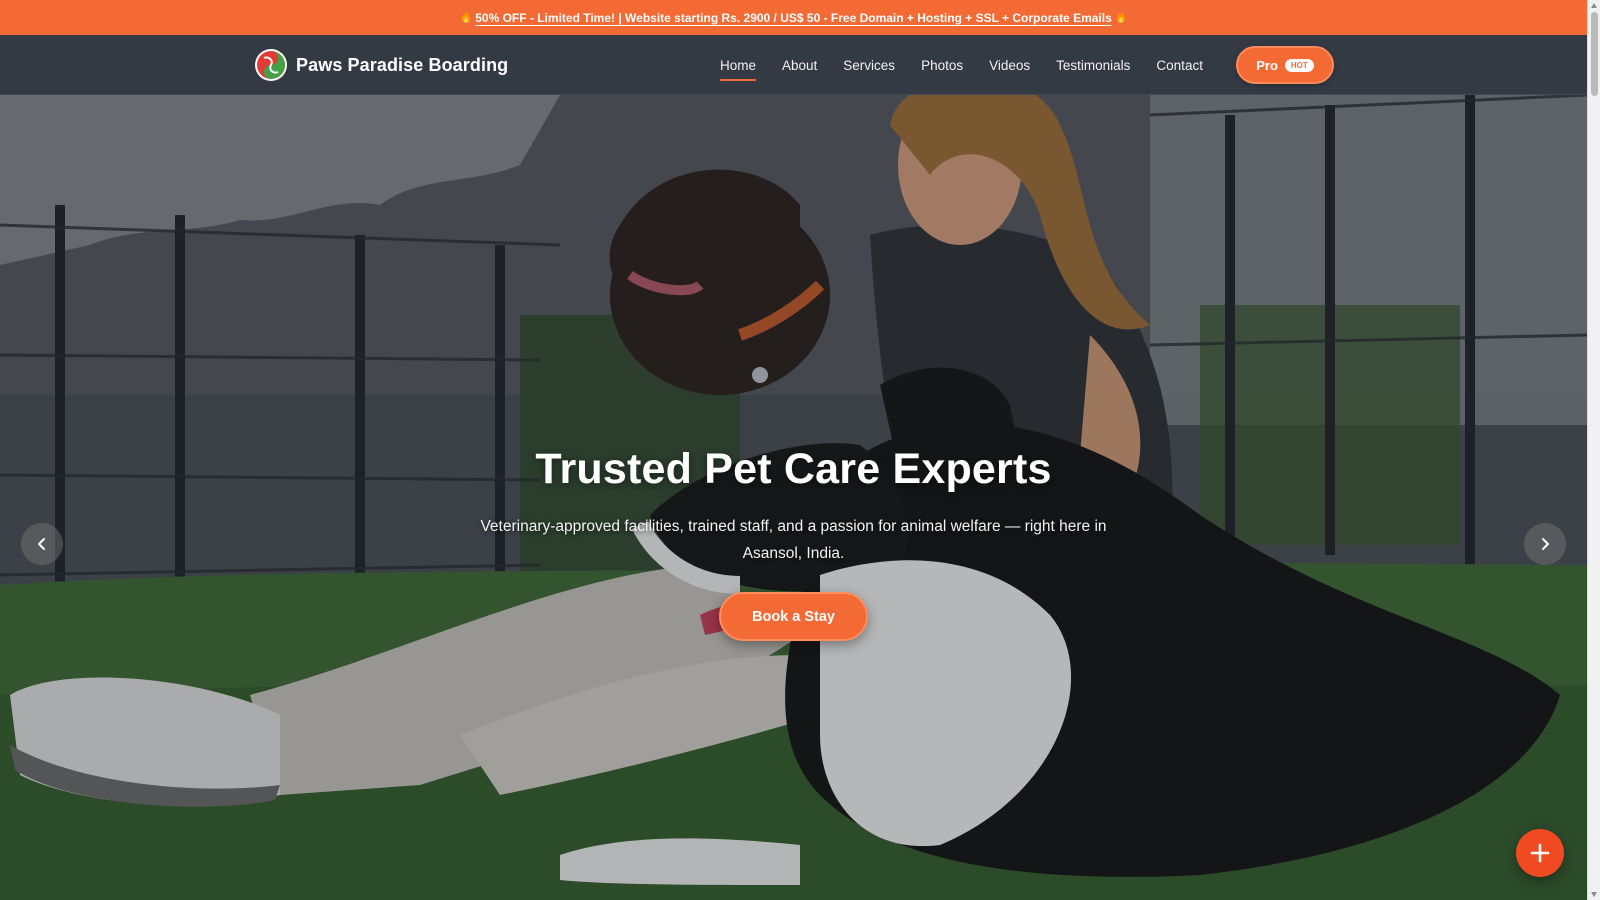 The height and width of the screenshot is (900, 1600). Describe the element at coordinates (271, 65) in the screenshot. I see `brand-logo-icon` at that location.